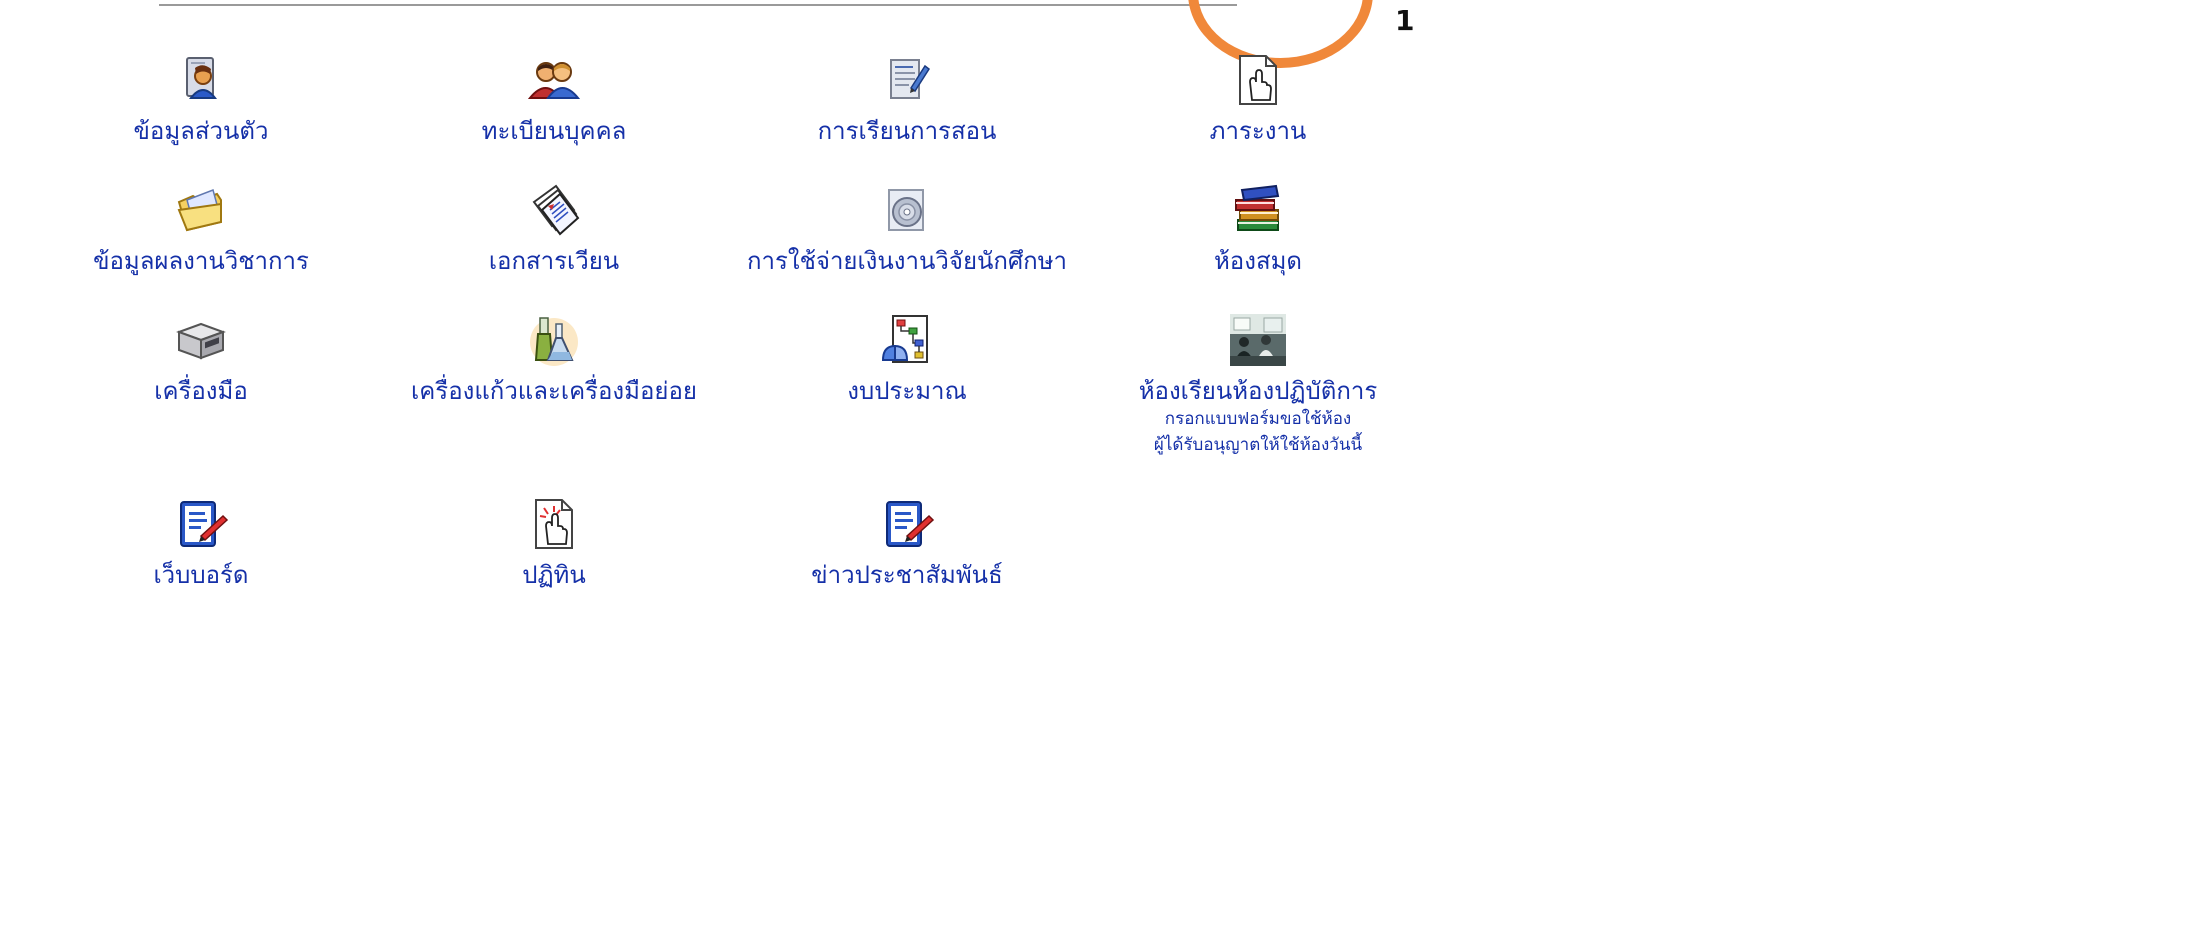  Describe the element at coordinates (201, 341) in the screenshot. I see `device-box-icon` at that location.